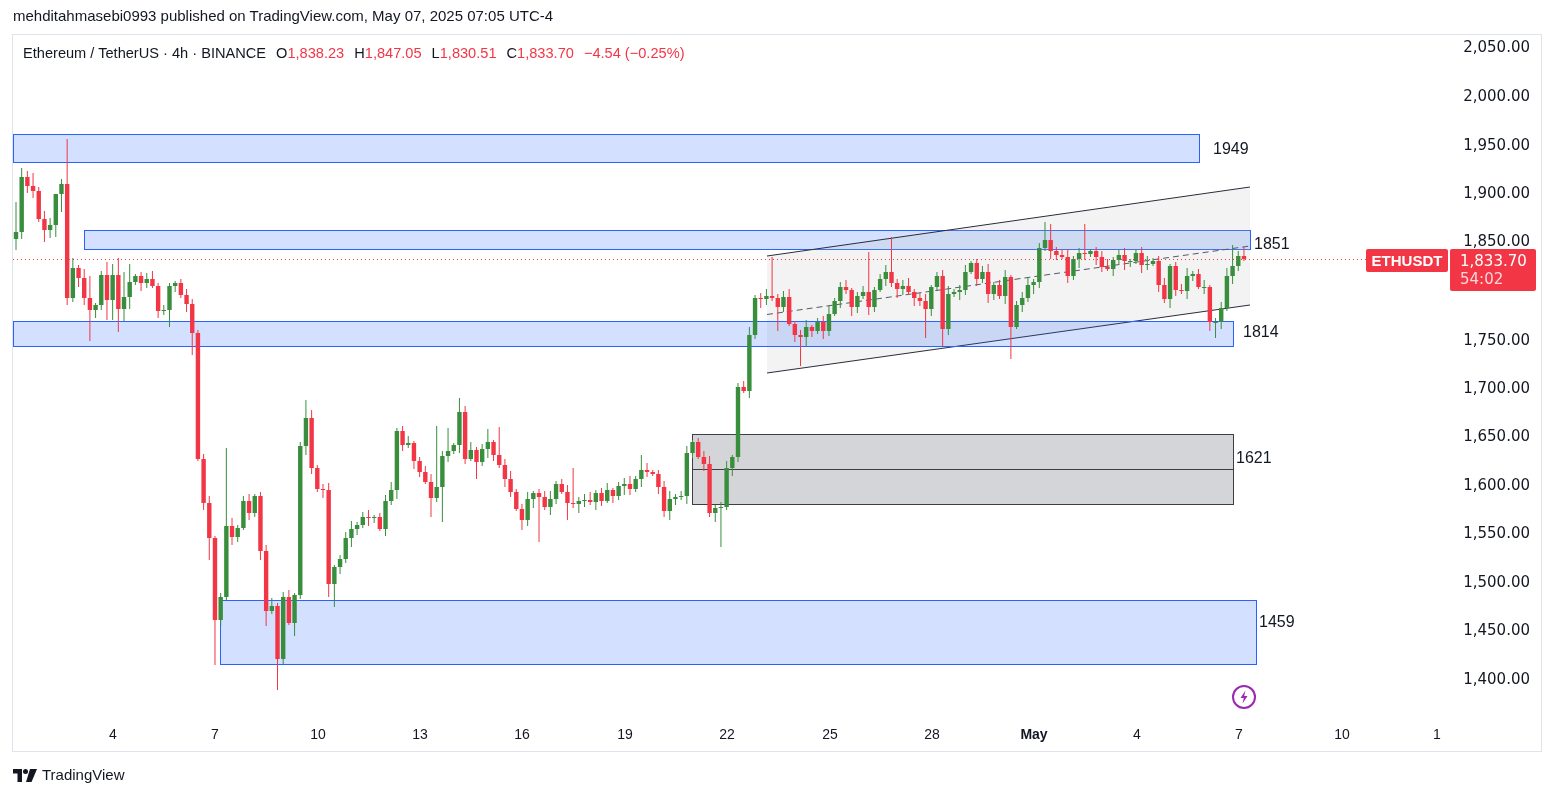 This screenshot has width=1554, height=798. Describe the element at coordinates (1034, 734) in the screenshot. I see `time-axis-label: May` at that location.